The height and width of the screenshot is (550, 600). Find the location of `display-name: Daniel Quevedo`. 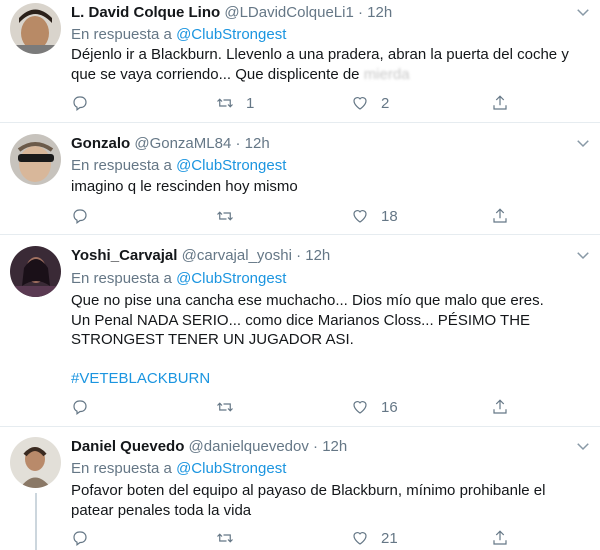

display-name: Daniel Quevedo is located at coordinates (127, 446).